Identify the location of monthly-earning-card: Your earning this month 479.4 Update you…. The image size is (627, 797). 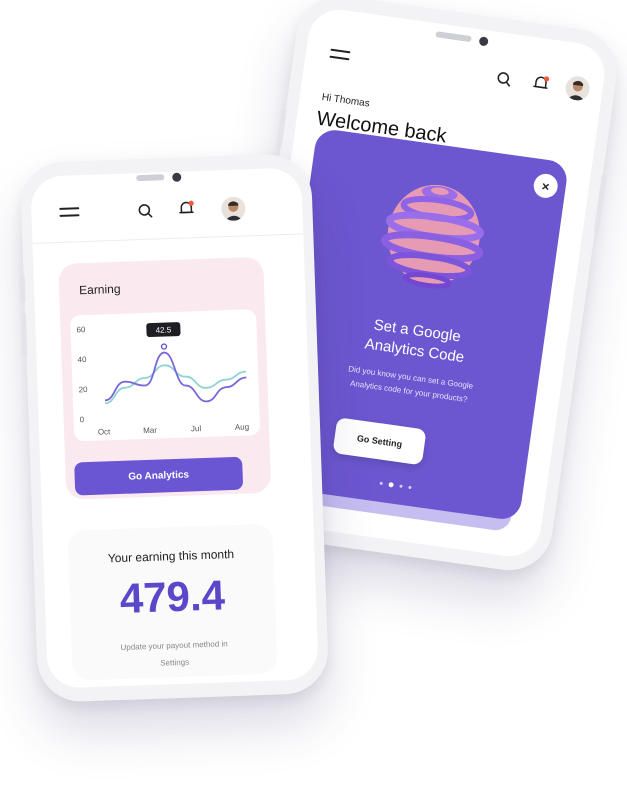
(172, 602).